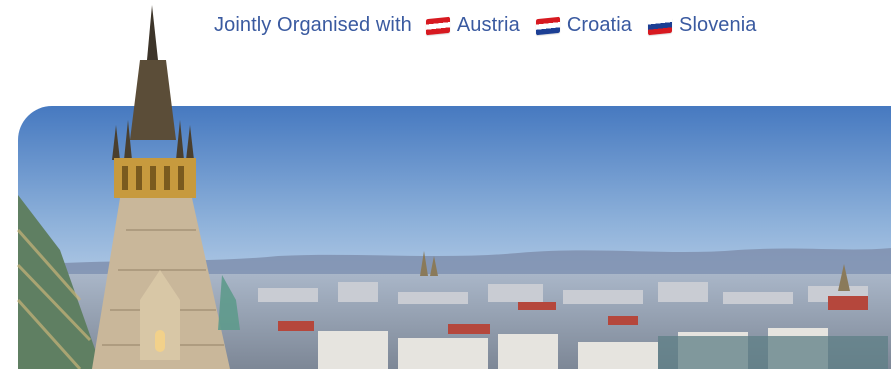  Describe the element at coordinates (660, 25) in the screenshot. I see `slovenia-flag-icon` at that location.